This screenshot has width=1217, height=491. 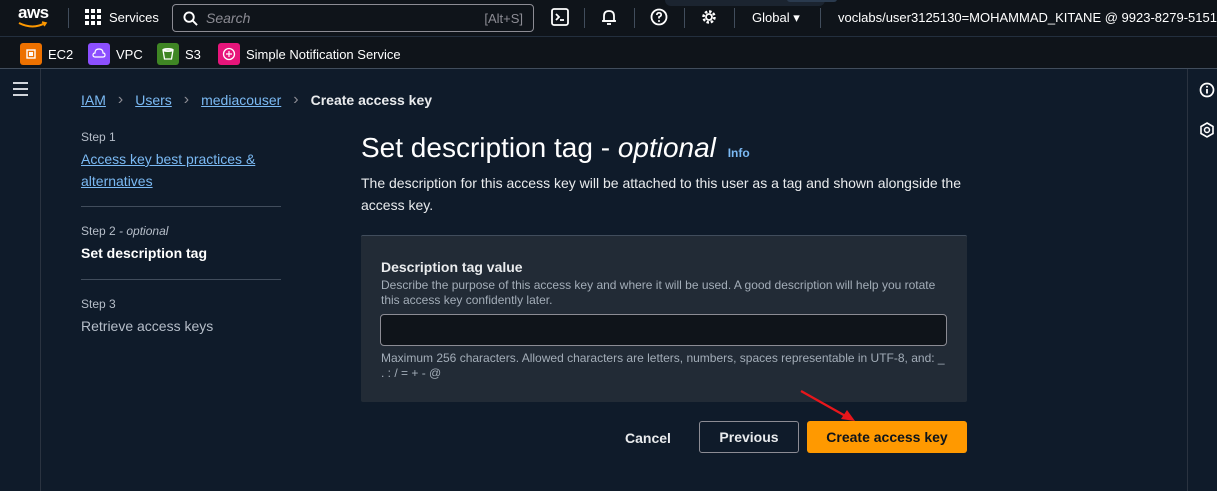 I want to click on page-title-text: Set description tag -, so click(x=489, y=147).